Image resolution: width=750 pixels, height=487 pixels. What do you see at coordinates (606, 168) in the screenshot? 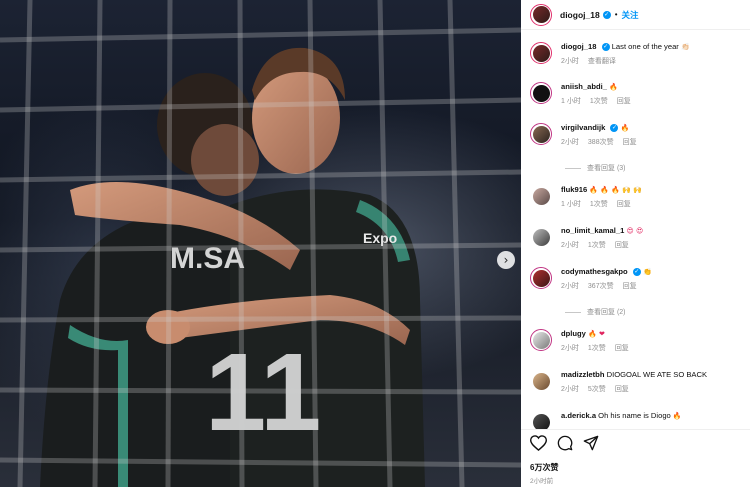
I see `view-replies-label: 查看回复 (3)` at bounding box center [606, 168].